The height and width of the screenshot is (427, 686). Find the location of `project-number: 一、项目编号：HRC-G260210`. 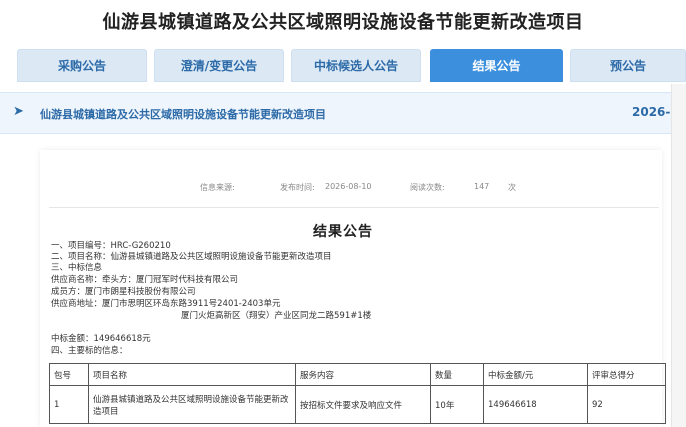

project-number: 一、项目编号：HRC-G260210 is located at coordinates (111, 246).